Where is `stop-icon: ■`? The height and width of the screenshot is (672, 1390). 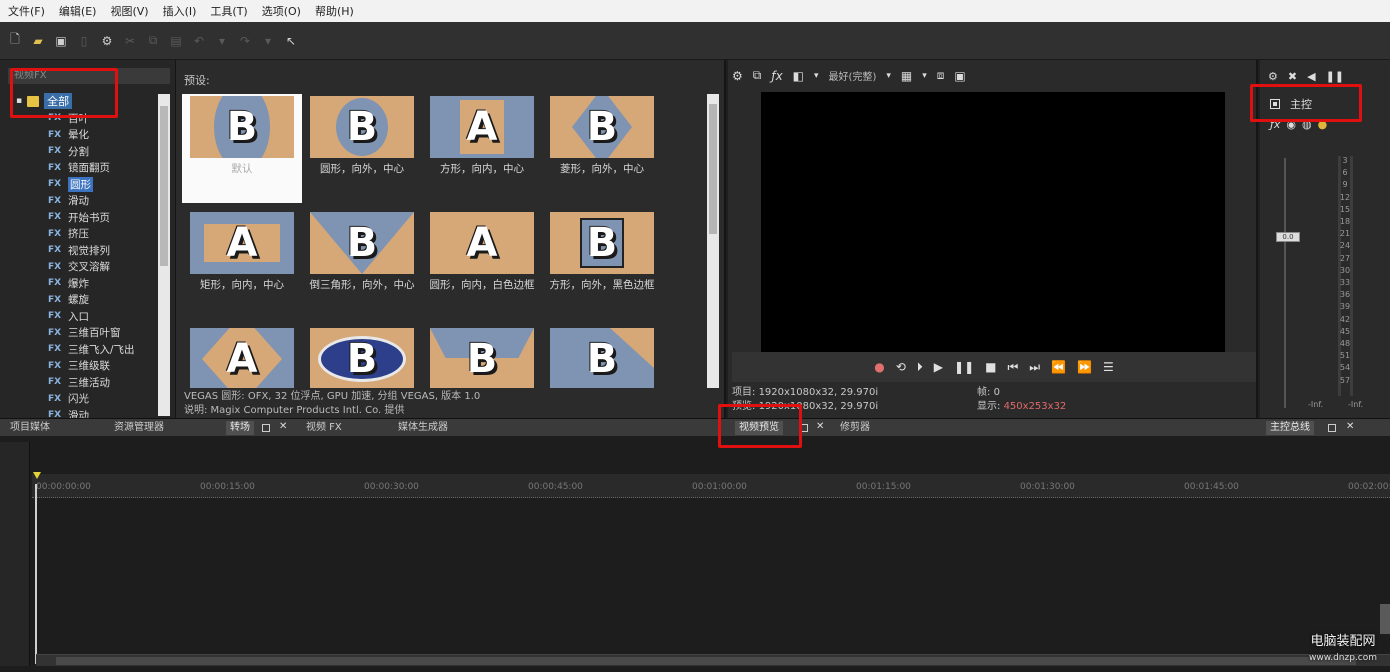
stop-icon: ■ is located at coordinates (990, 367).